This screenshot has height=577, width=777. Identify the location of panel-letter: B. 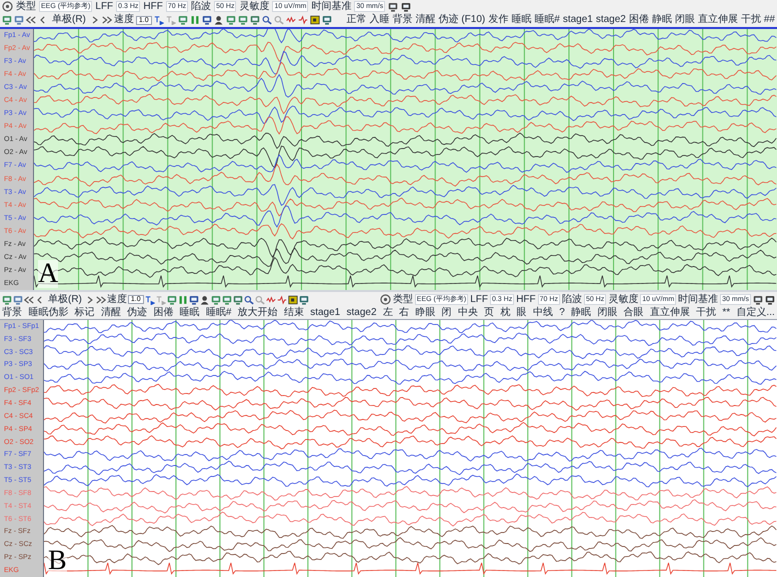
(57, 561).